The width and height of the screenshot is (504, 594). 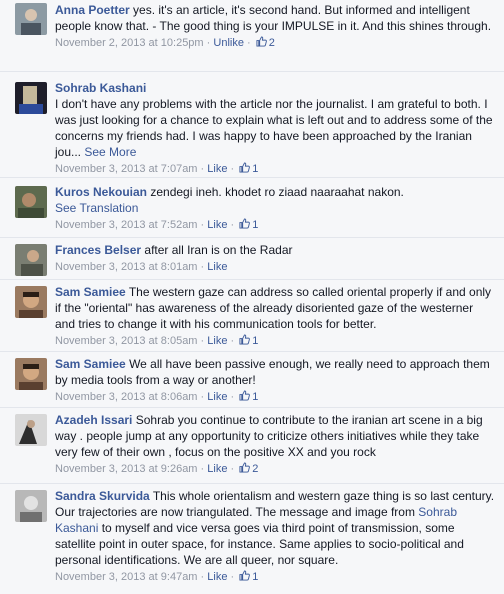 What do you see at coordinates (101, 192) in the screenshot?
I see `comment-author: Kuros Nekouian` at bounding box center [101, 192].